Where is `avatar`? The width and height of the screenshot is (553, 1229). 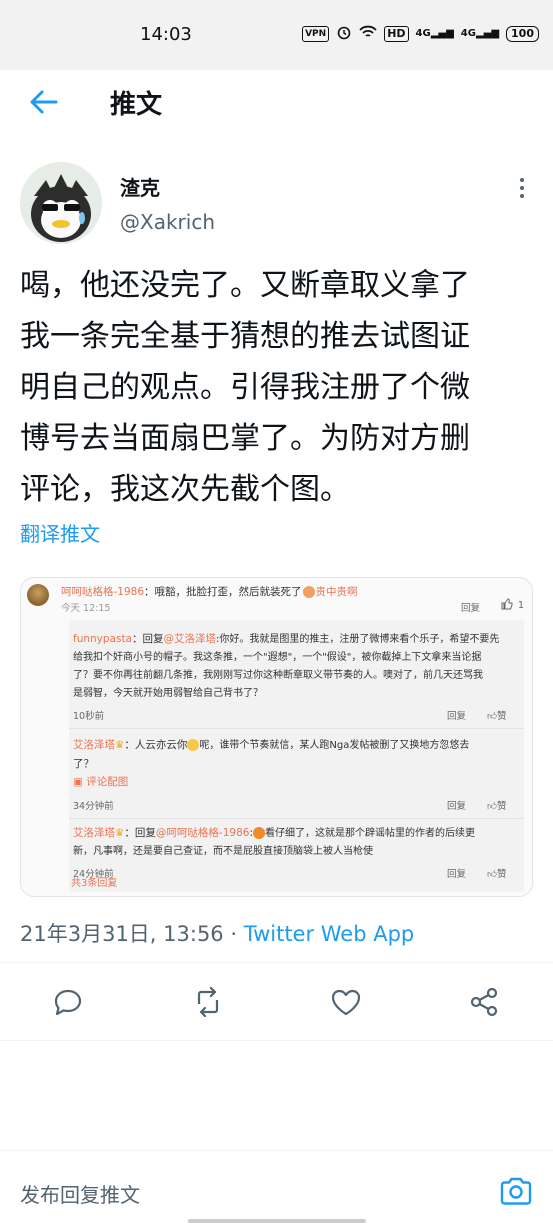
avatar is located at coordinates (61, 203).